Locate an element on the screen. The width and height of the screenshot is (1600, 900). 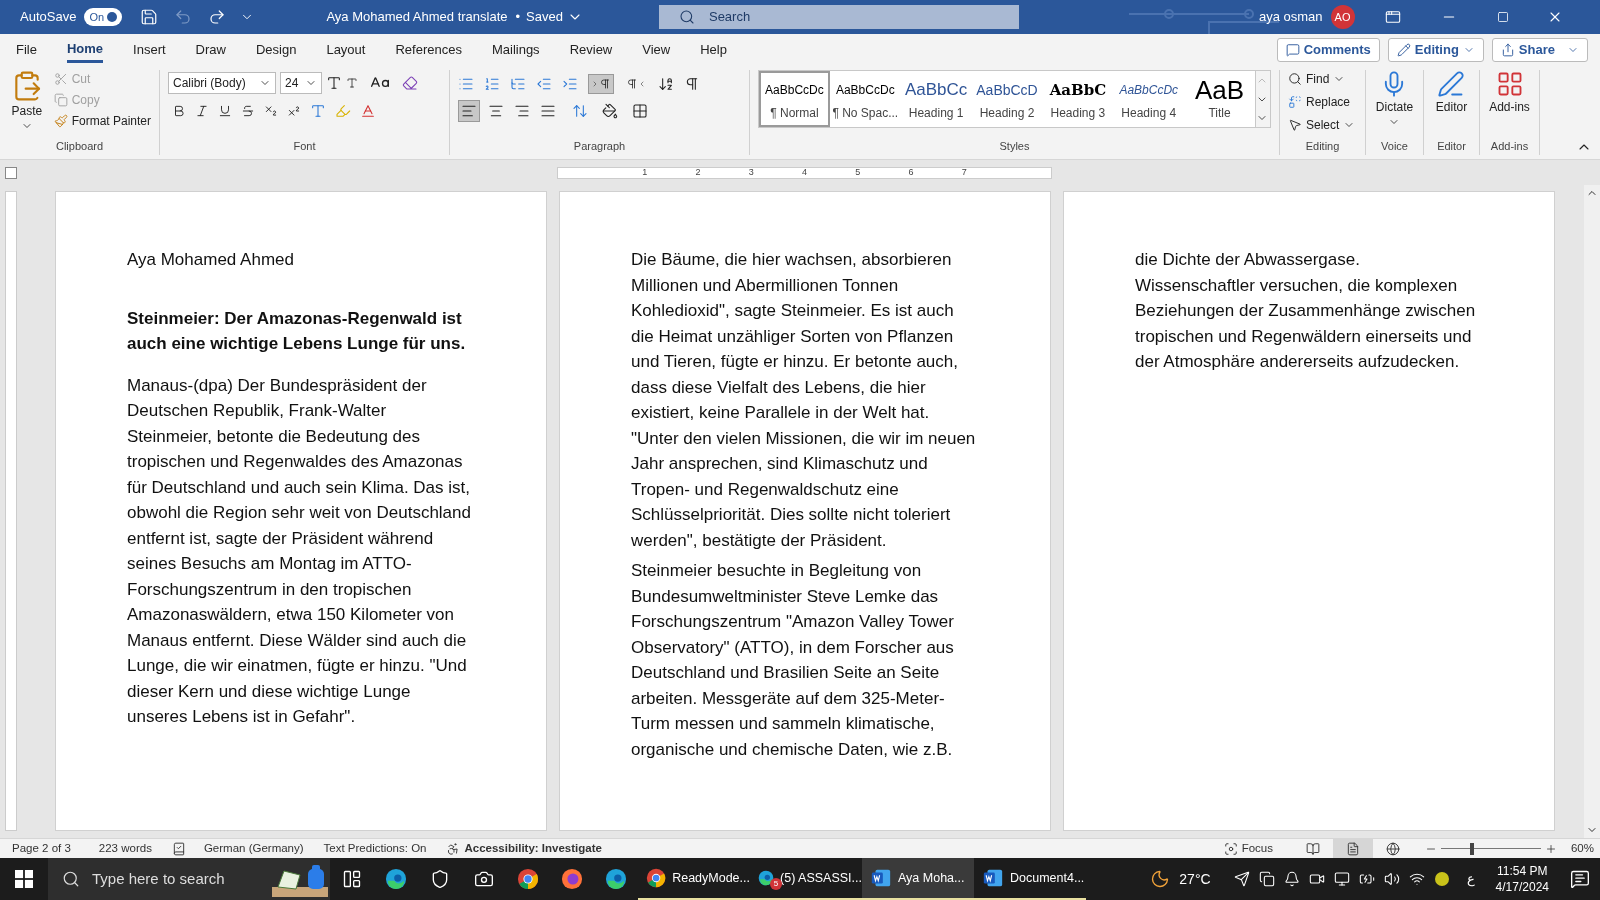
sort-icon is located at coordinates (666, 84).